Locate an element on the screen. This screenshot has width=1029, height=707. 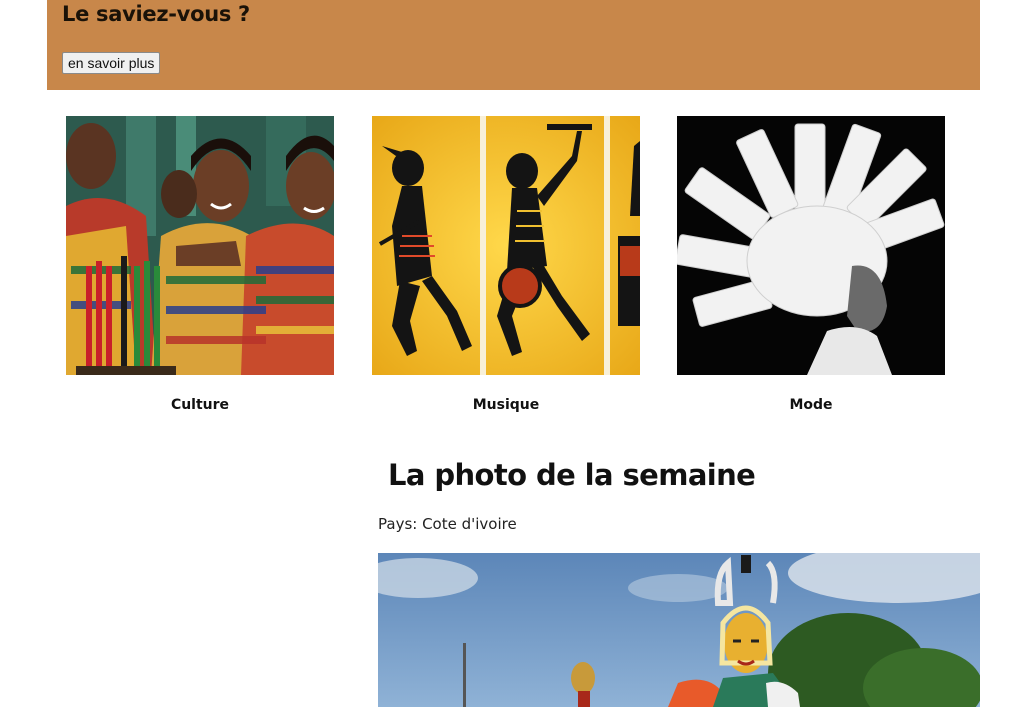
category-label-musique: Musique is located at coordinates (506, 405).